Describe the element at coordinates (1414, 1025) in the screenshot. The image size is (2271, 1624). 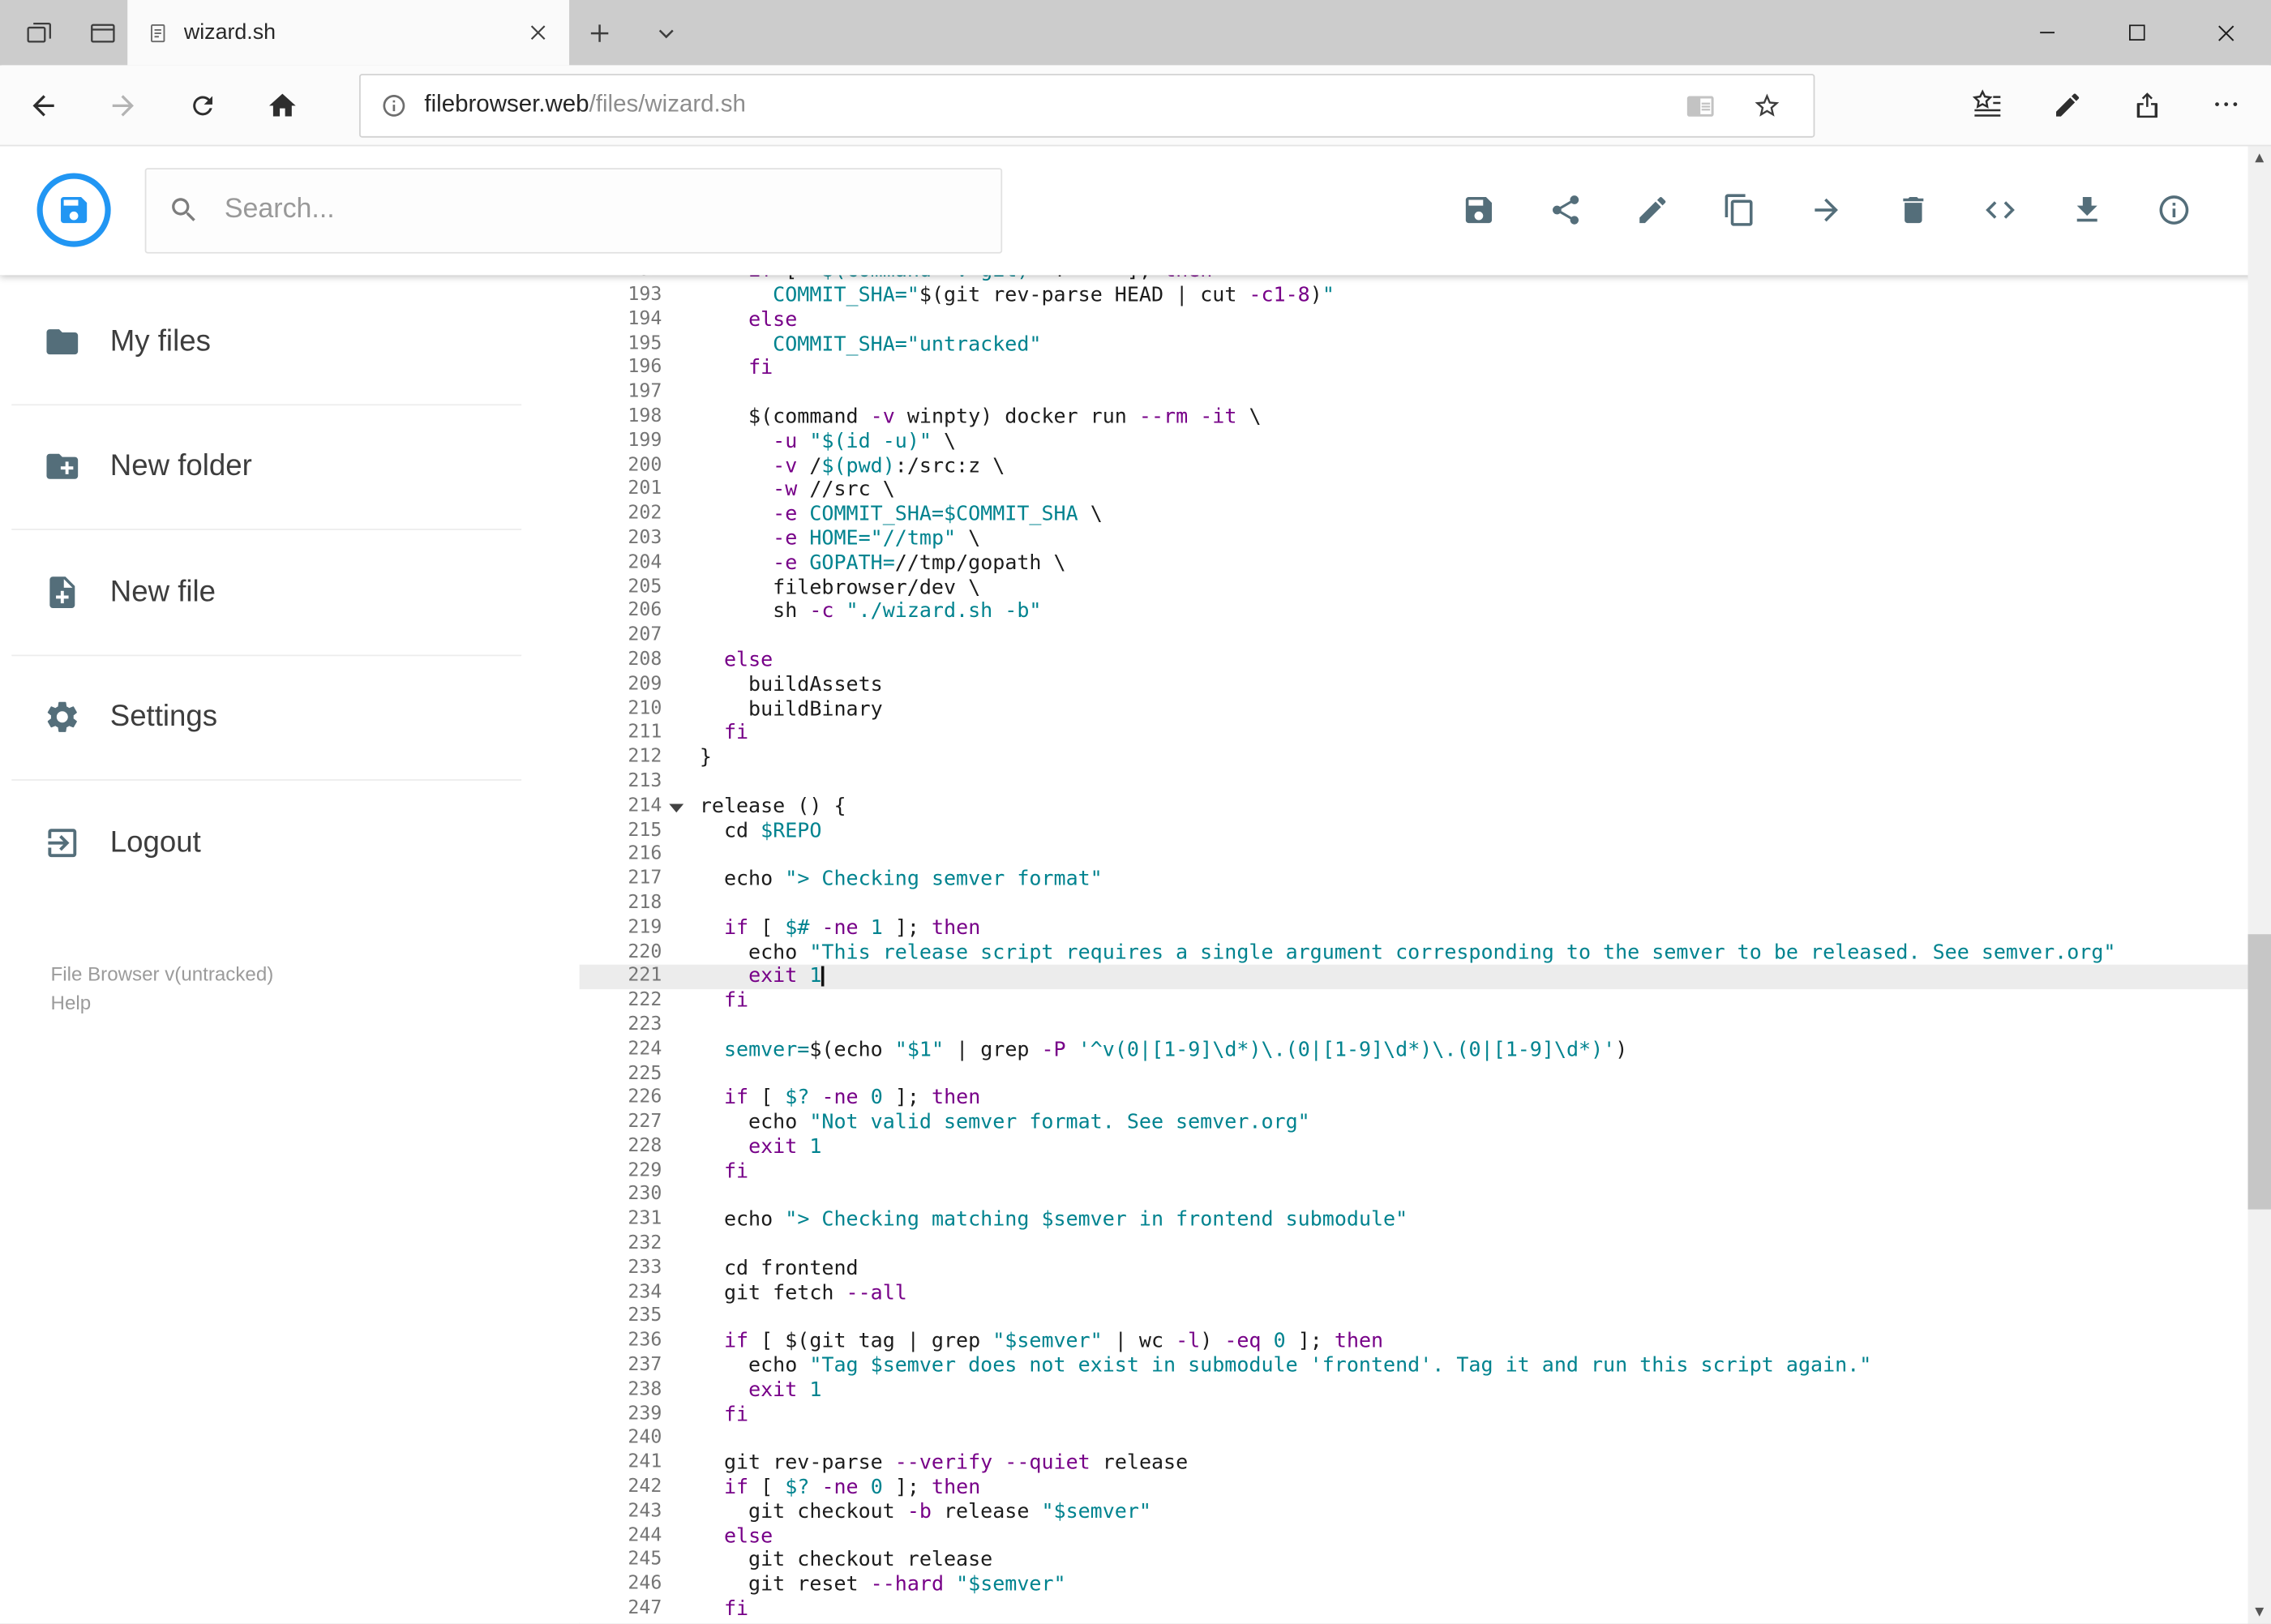
I see `code-line-223: 223` at that location.